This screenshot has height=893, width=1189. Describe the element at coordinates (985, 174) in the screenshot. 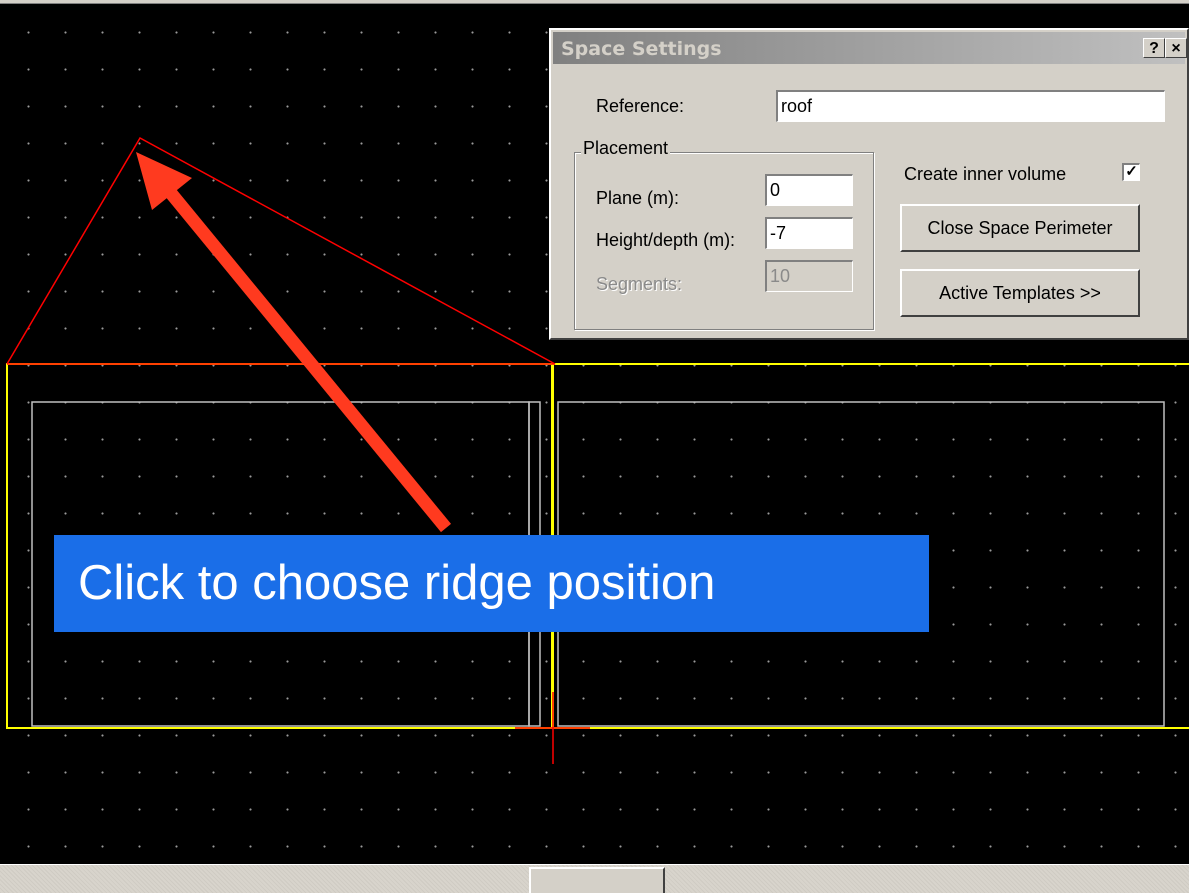

I see `create-inner-volume-label: Create inner volume` at that location.